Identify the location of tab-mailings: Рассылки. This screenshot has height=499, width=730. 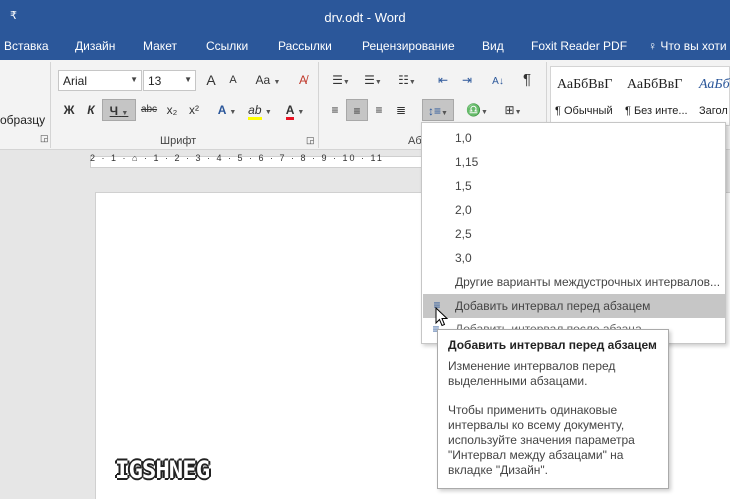
(305, 46).